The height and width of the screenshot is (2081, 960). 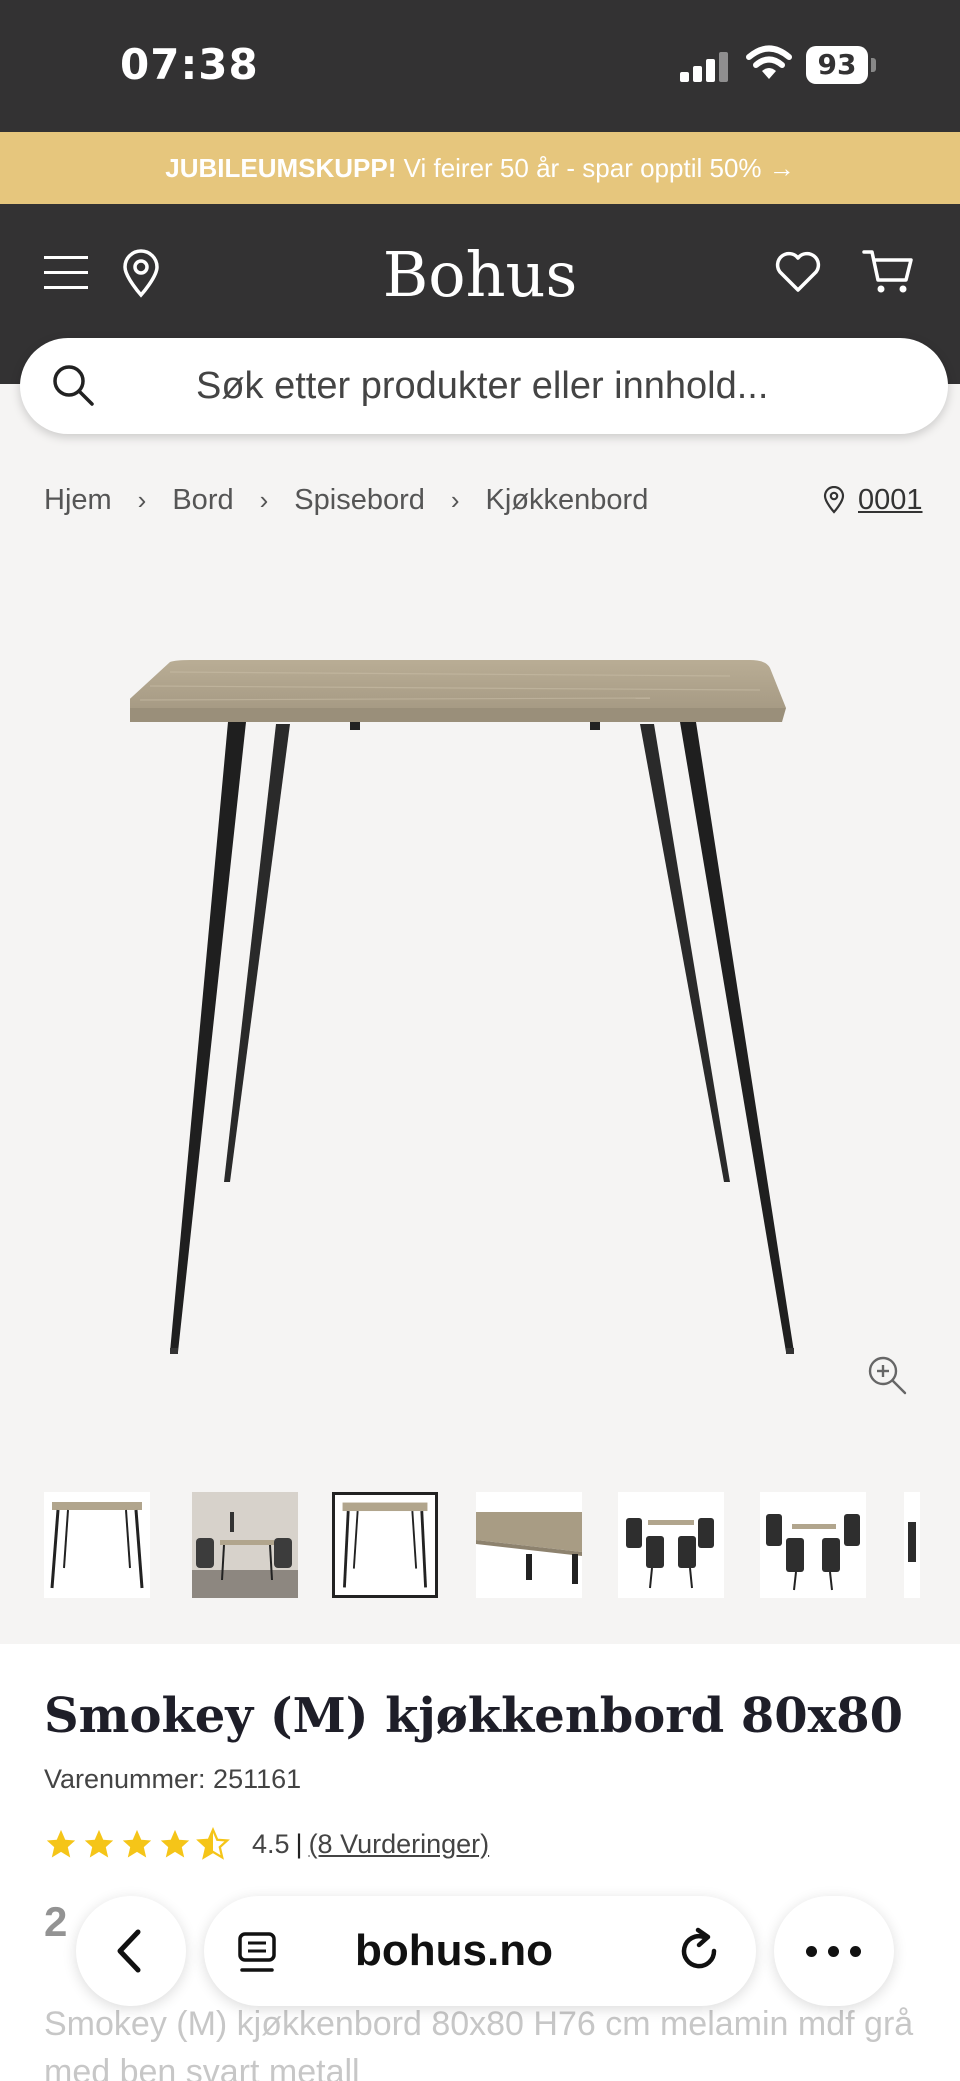 What do you see at coordinates (385, 1545) in the screenshot?
I see `thumbnail-3-selected` at bounding box center [385, 1545].